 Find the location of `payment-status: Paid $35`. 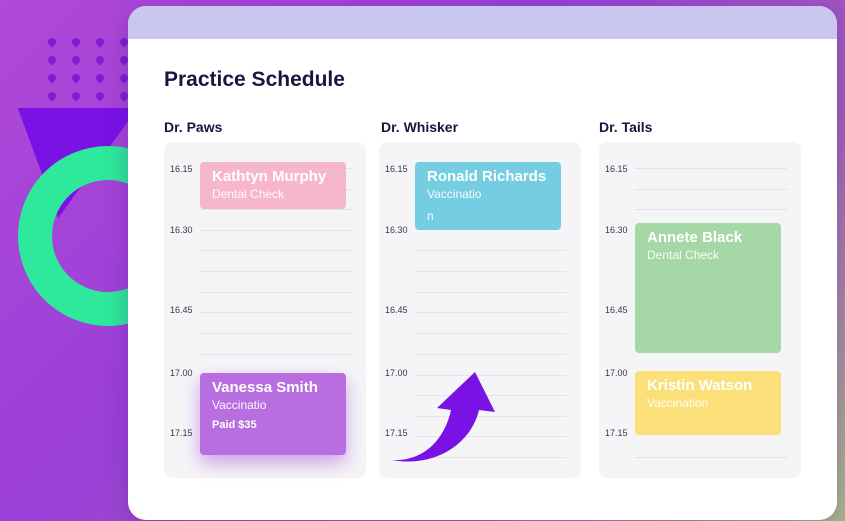

payment-status: Paid $35 is located at coordinates (234, 425).